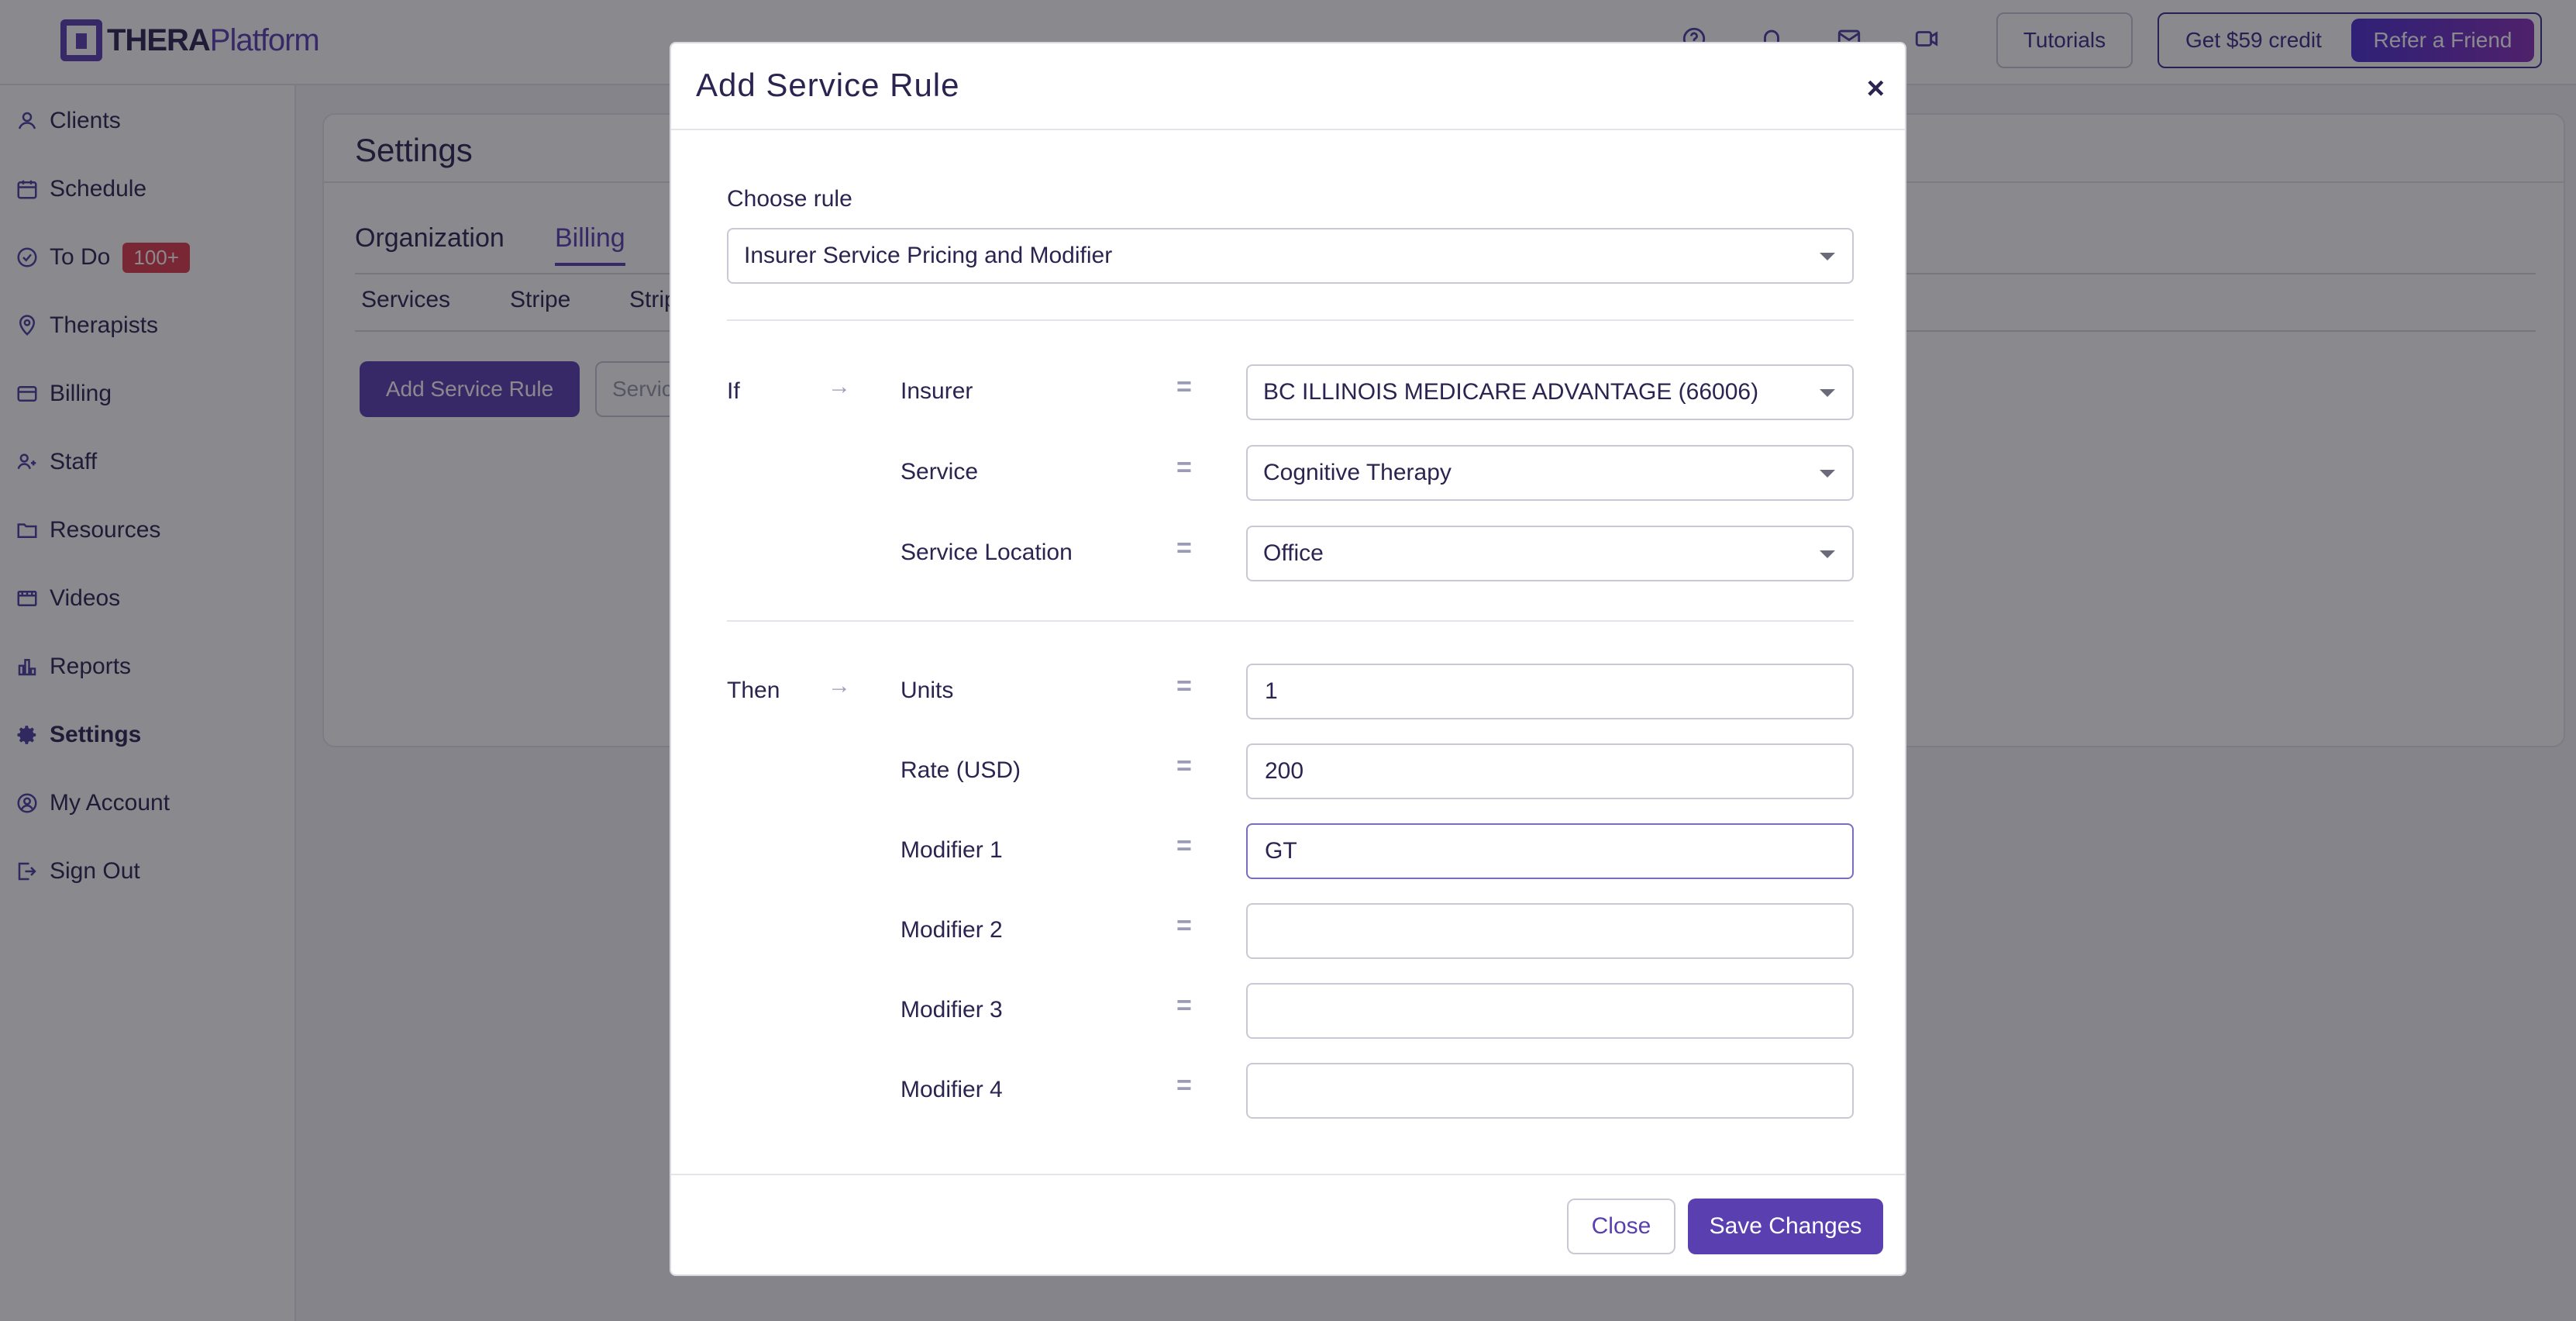 This screenshot has height=1321, width=2576. I want to click on modifier-4-input, so click(1550, 1091).